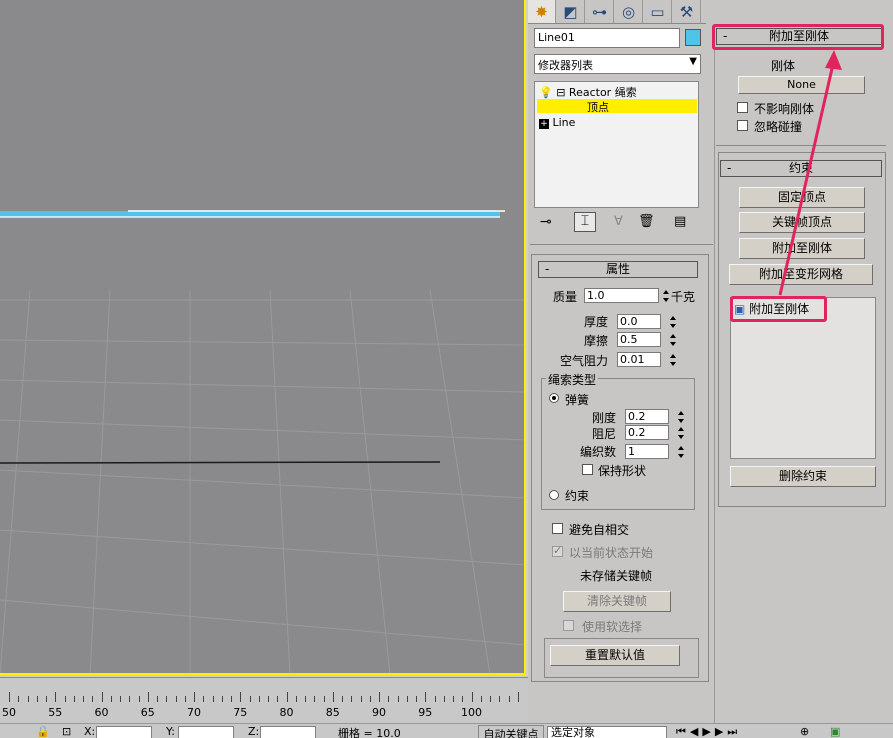 This screenshot has height=738, width=893. Describe the element at coordinates (9, 712) in the screenshot. I see `timeline-label: 50` at that location.